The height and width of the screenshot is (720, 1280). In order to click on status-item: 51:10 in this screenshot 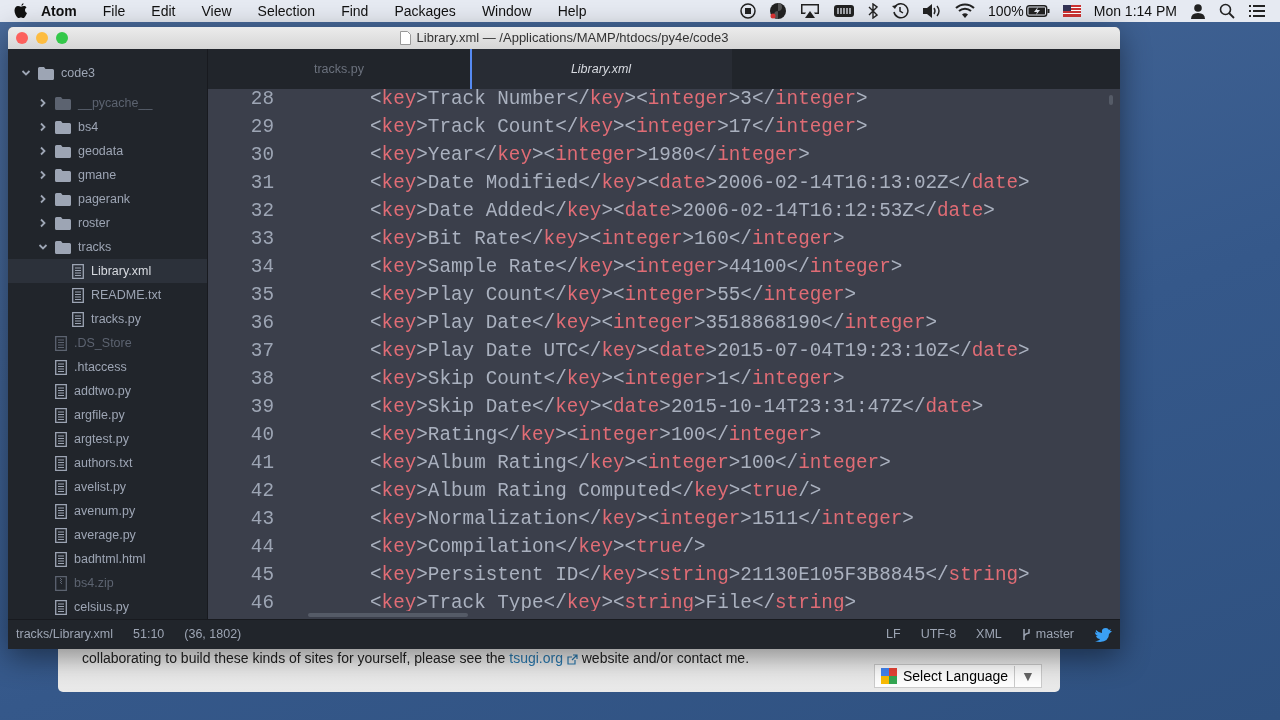, I will do `click(149, 634)`.